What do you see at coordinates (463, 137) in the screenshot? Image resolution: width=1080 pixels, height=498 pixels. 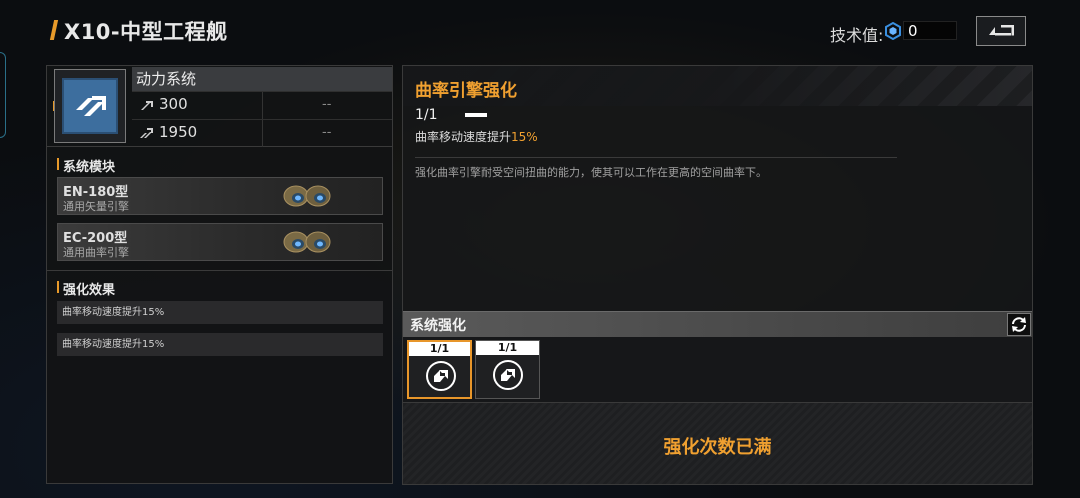 I see `upgrade-effect-text: 曲率移动速度提升` at bounding box center [463, 137].